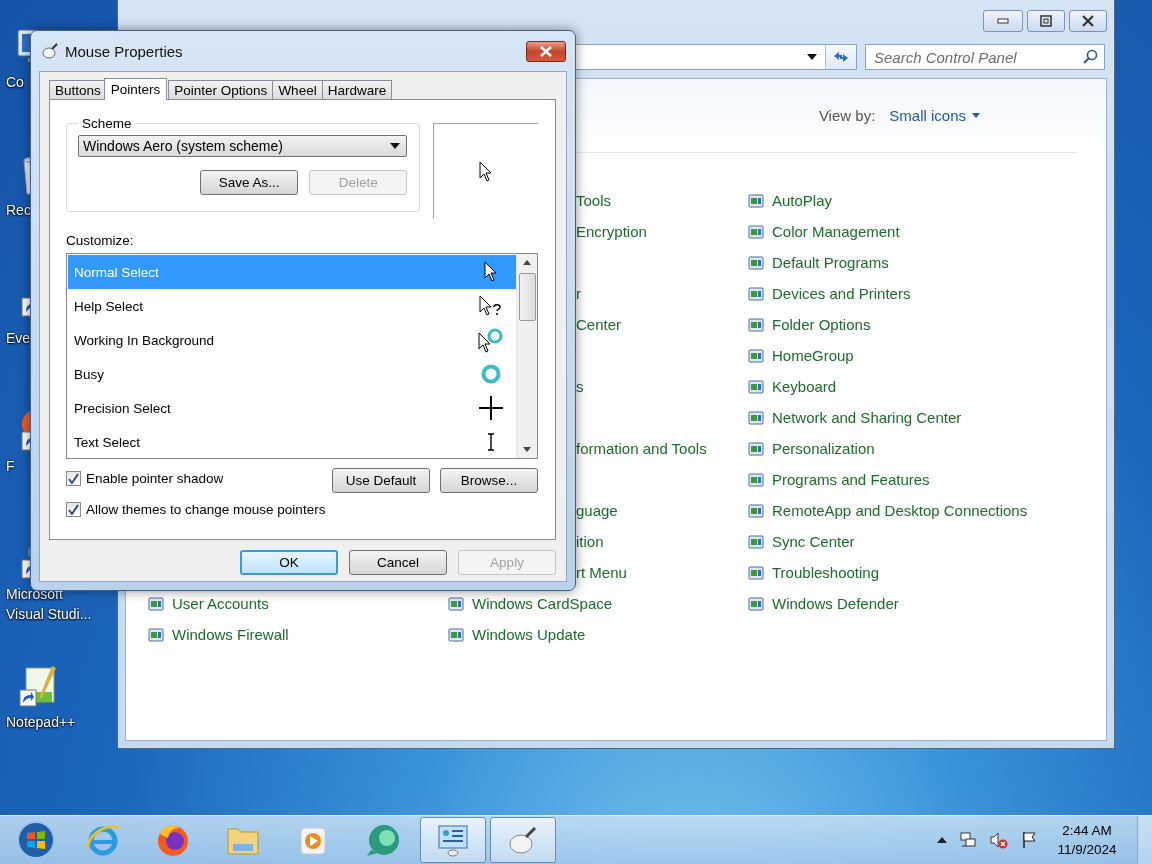 Image resolution: width=1152 pixels, height=864 pixels. Describe the element at coordinates (1087, 831) in the screenshot. I see `clock-time: 2:44 AM` at that location.